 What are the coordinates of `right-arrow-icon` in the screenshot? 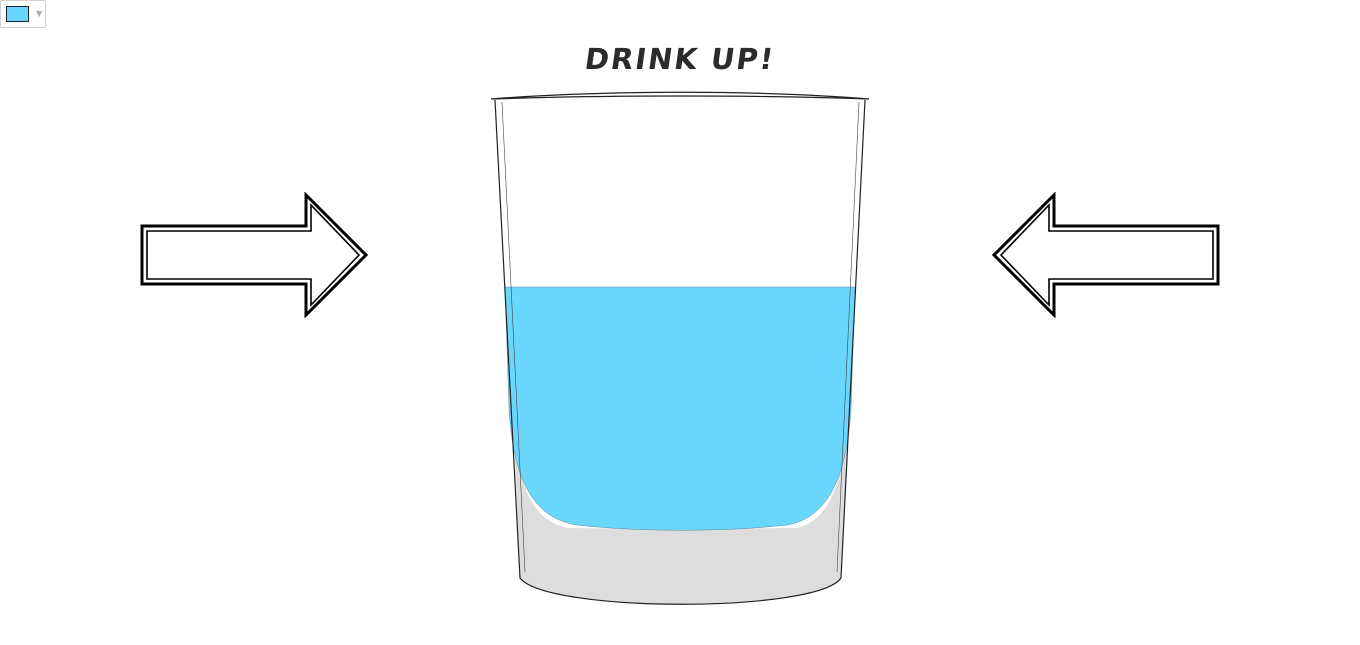 It's located at (254, 255).